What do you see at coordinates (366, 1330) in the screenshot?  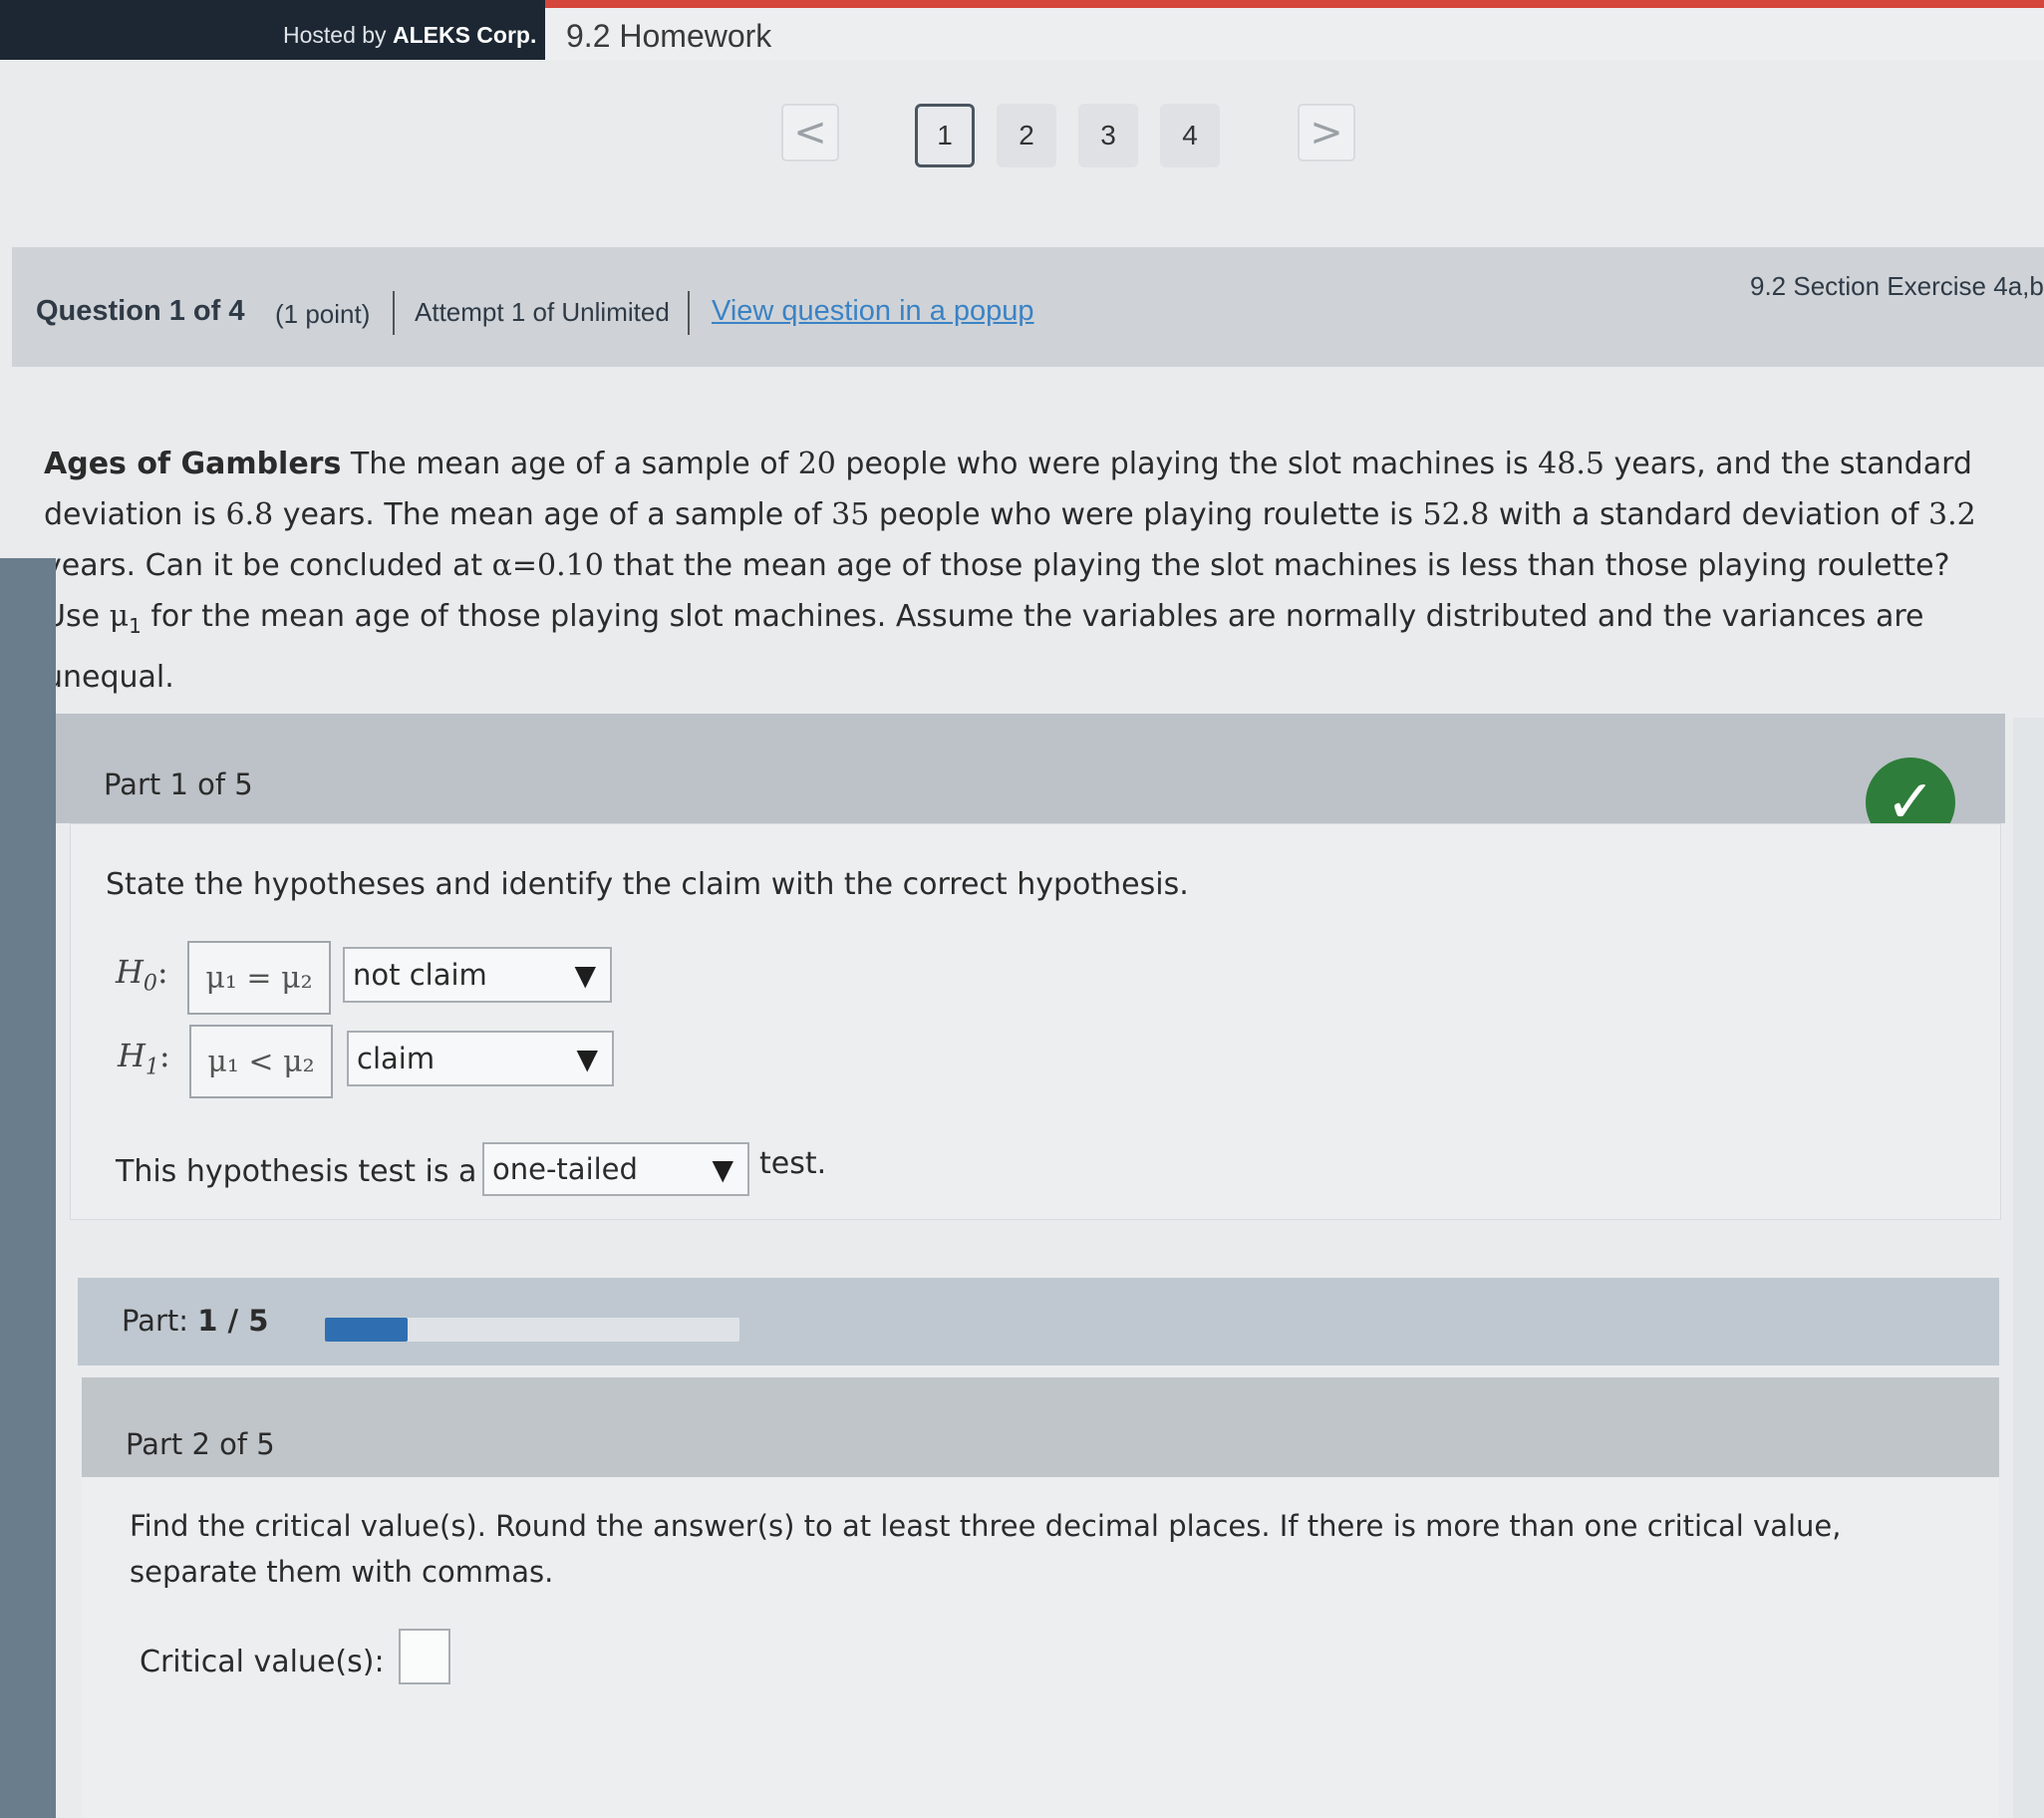 I see `progress-fill` at bounding box center [366, 1330].